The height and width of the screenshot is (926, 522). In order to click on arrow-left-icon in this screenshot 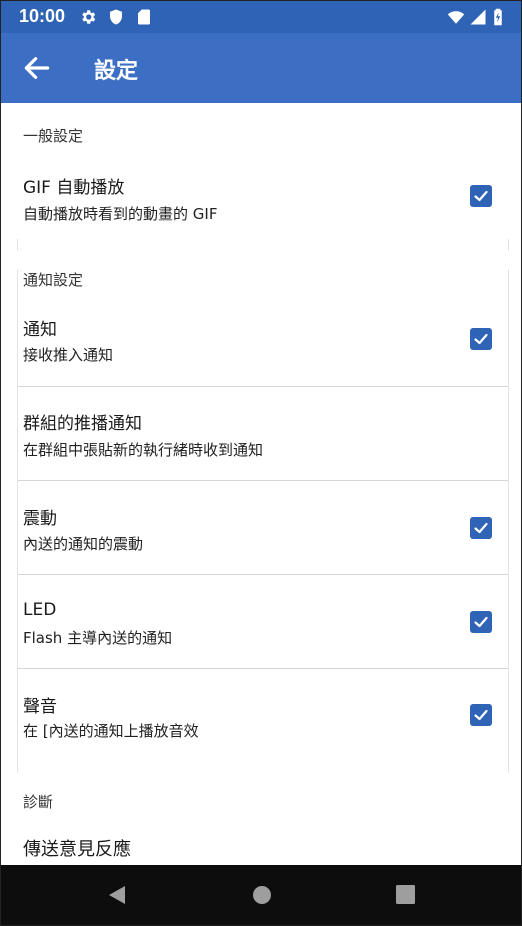, I will do `click(37, 68)`.